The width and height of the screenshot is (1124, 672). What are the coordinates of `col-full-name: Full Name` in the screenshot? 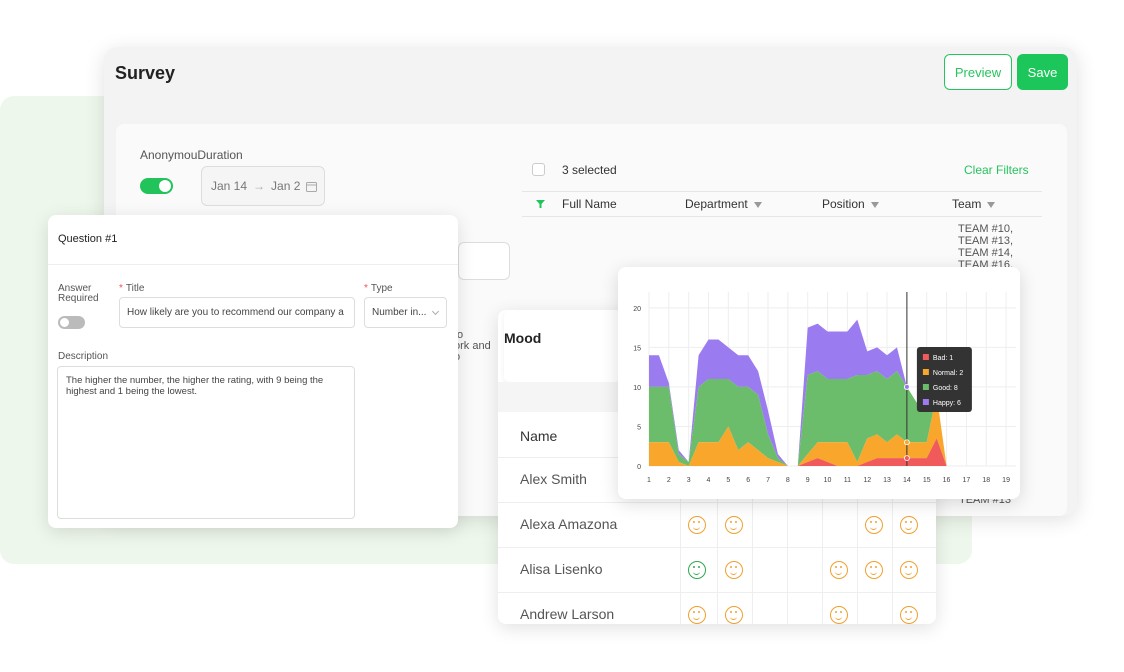 It's located at (589, 204).